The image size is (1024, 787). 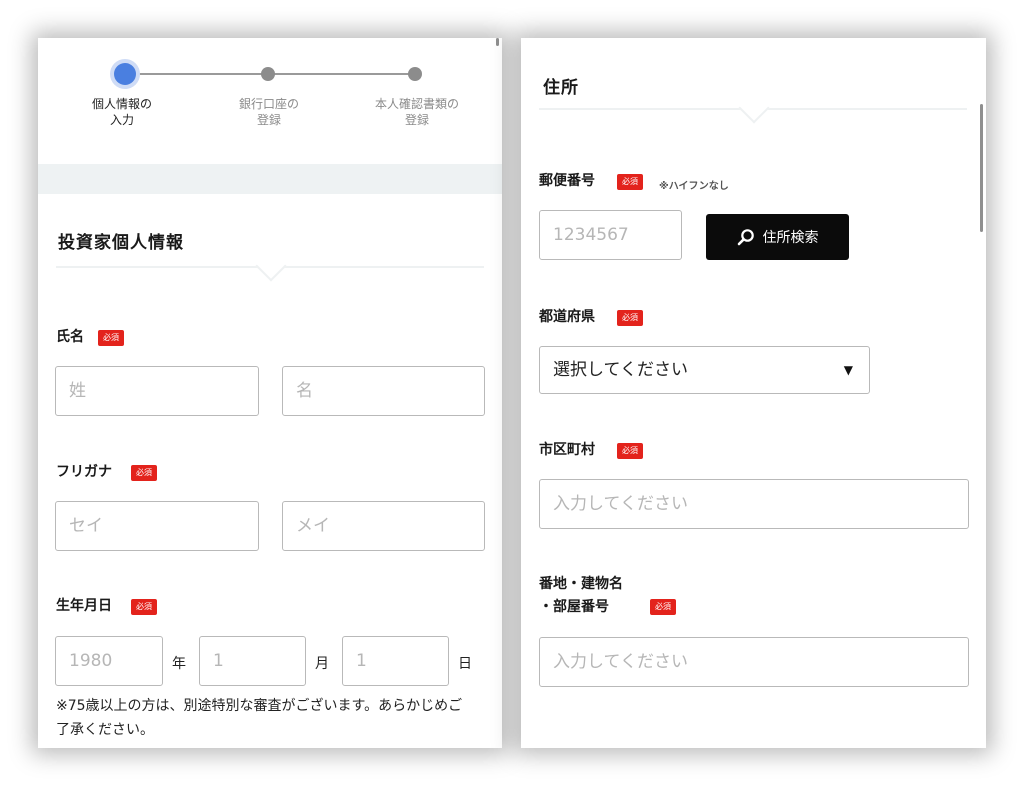 I want to click on day-unit: 日, so click(x=465, y=664).